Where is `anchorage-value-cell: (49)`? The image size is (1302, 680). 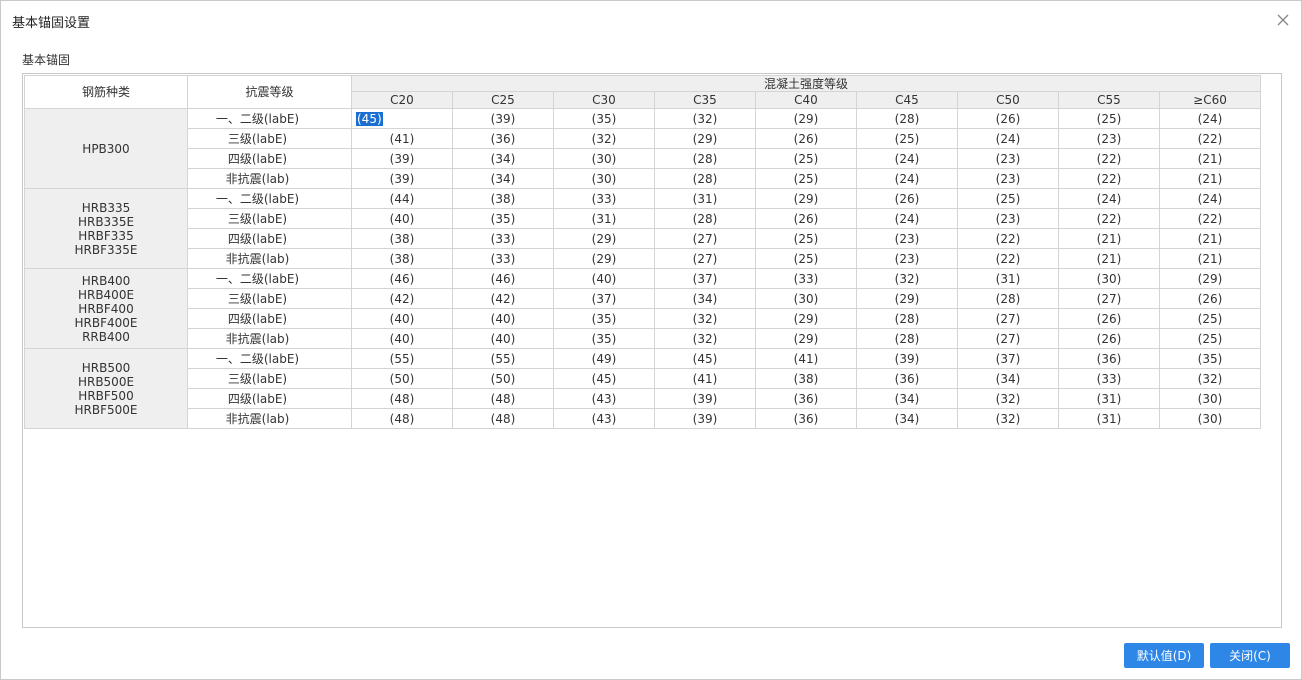 anchorage-value-cell: (49) is located at coordinates (604, 358).